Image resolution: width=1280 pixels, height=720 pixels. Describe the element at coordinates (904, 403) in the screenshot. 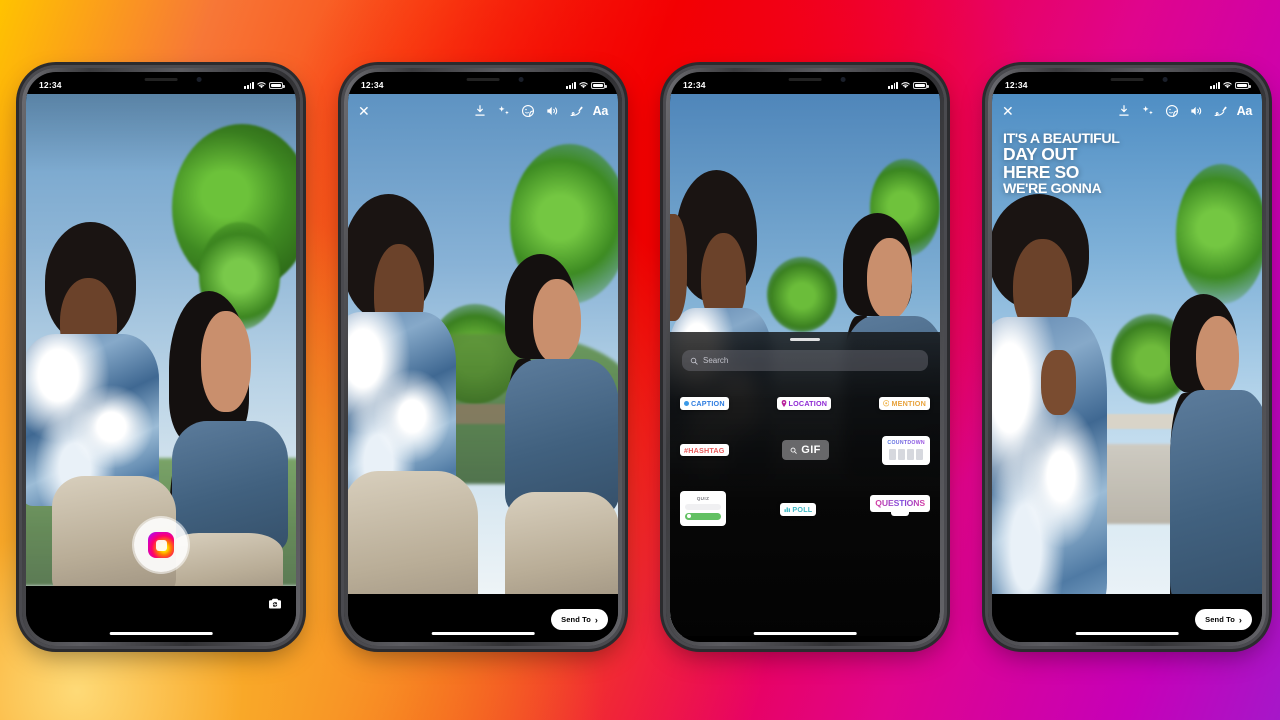

I see `mention-sticker: MENTION` at that location.